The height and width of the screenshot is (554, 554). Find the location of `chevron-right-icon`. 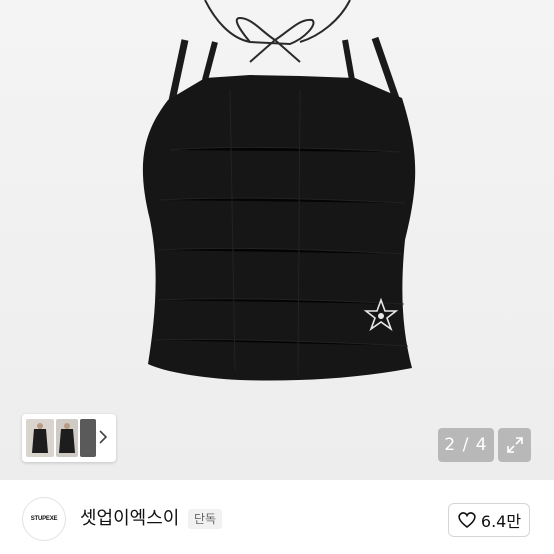

chevron-right-icon is located at coordinates (103, 437).